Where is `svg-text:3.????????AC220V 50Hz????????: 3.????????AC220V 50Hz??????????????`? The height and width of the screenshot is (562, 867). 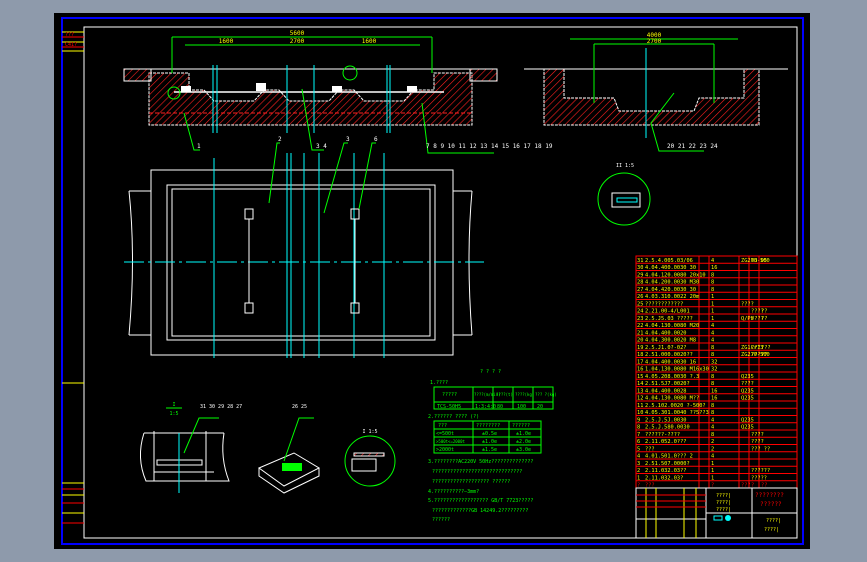 svg-text:3.????????AC220V 50Hz????????: 3.????????AC220V 50Hz?????????????? is located at coordinates (480, 462).